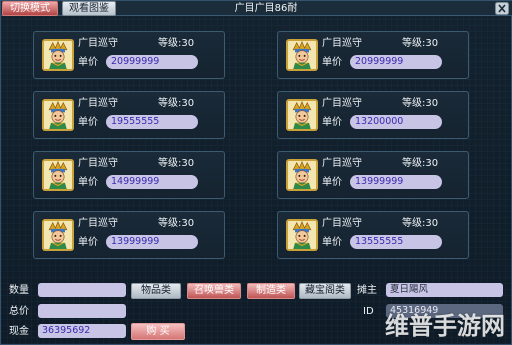 The height and width of the screenshot is (345, 512). Describe the element at coordinates (368, 311) in the screenshot. I see `id-label: ID` at that location.